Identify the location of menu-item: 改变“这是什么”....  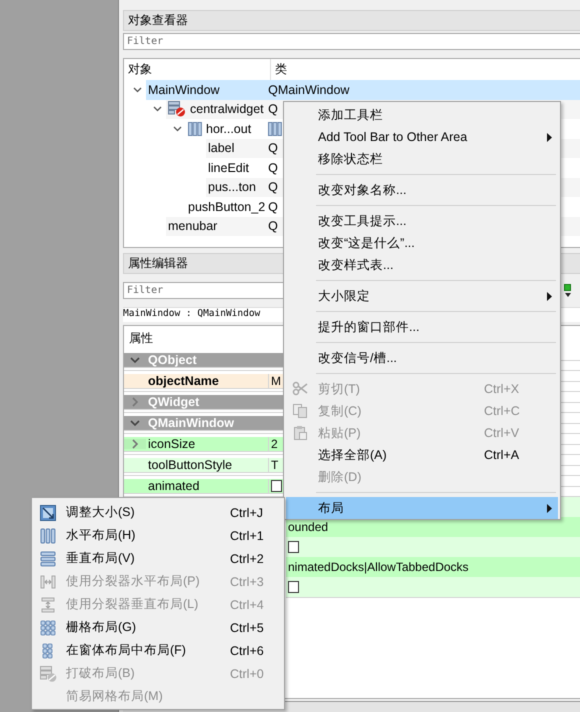
(422, 243).